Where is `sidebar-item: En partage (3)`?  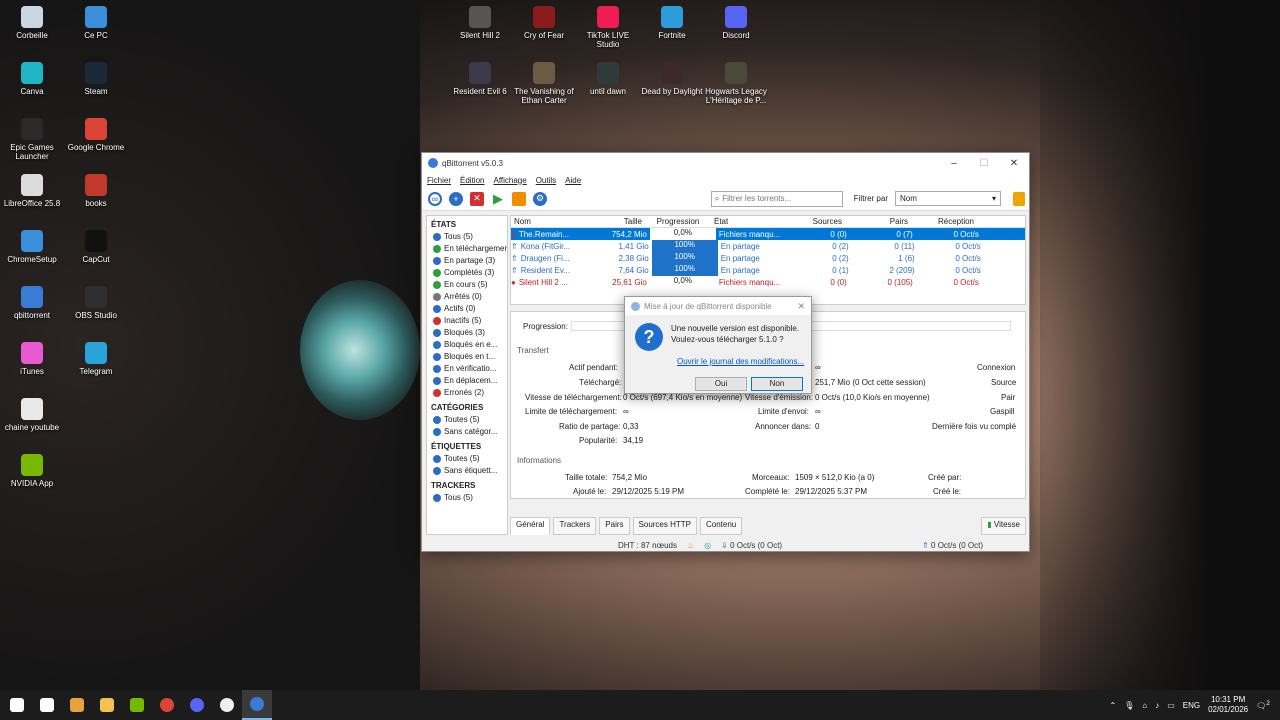 sidebar-item: En partage (3) is located at coordinates (467, 261).